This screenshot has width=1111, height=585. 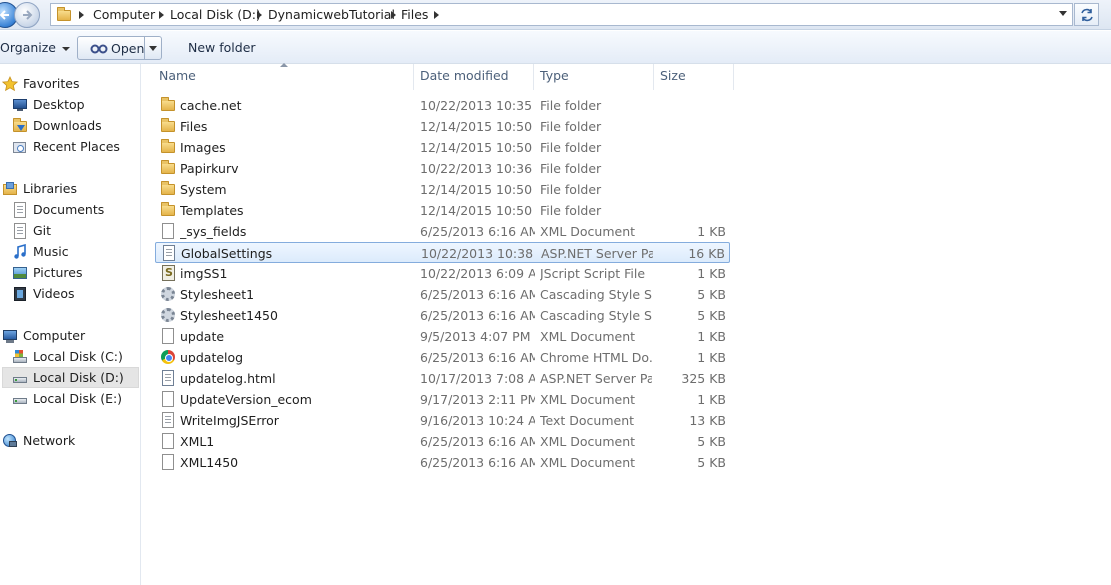 What do you see at coordinates (153, 48) in the screenshot?
I see `open-dropdown-arrow` at bounding box center [153, 48].